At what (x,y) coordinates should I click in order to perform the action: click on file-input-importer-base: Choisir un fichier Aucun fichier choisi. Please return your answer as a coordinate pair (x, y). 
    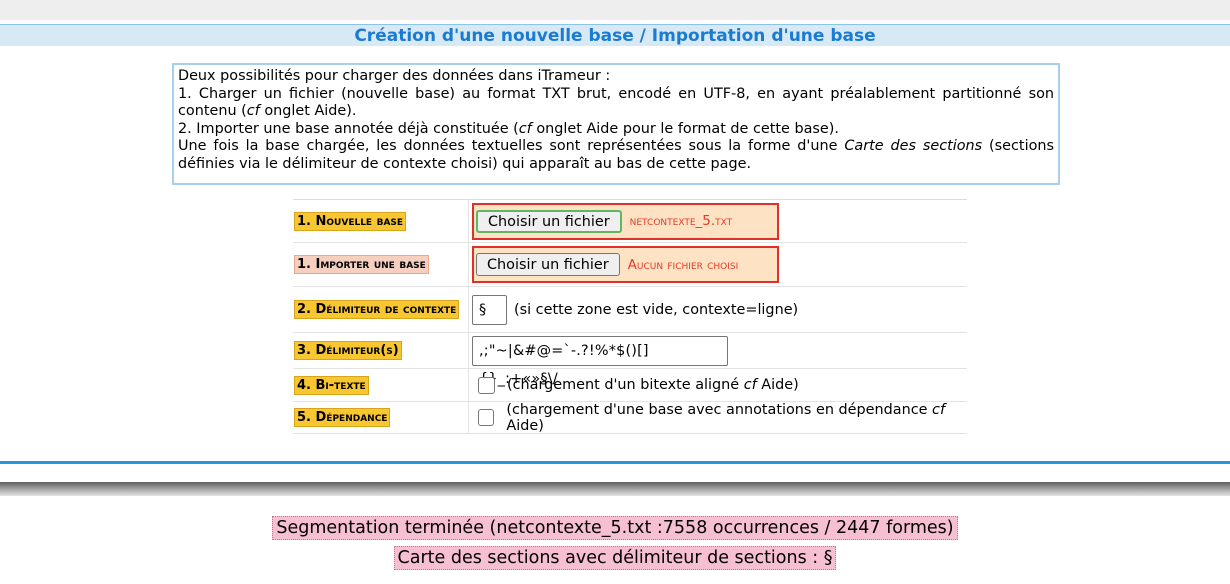
    Looking at the image, I should click on (625, 264).